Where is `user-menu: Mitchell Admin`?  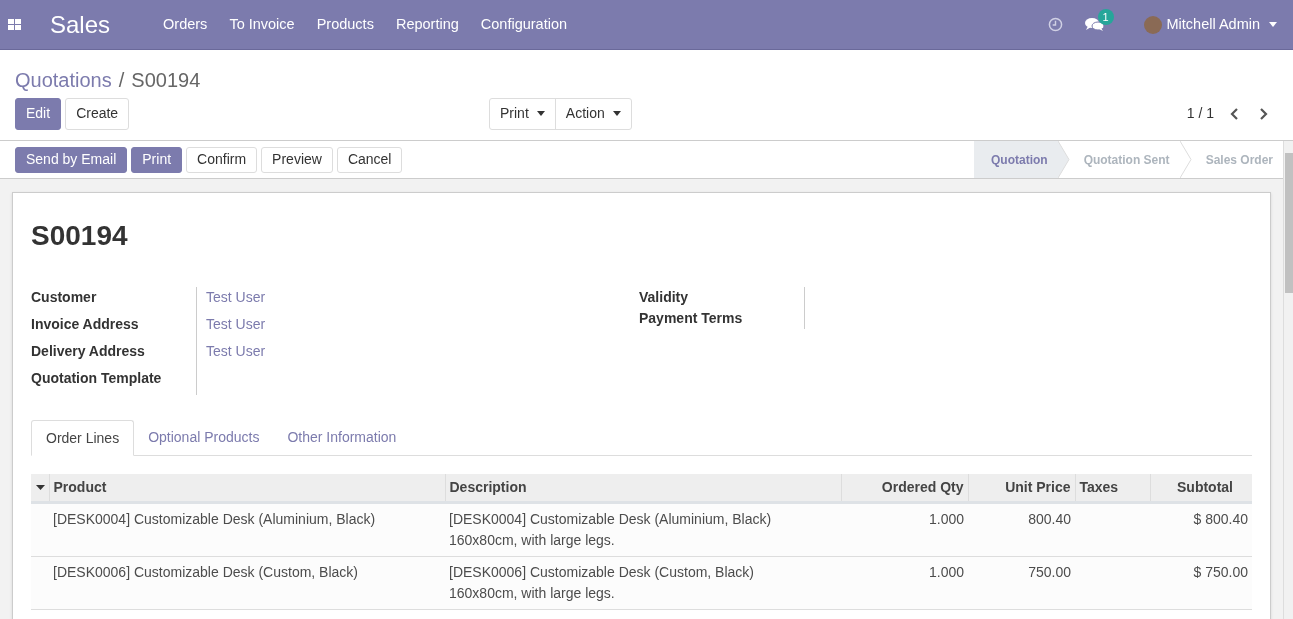 user-menu: Mitchell Admin is located at coordinates (1210, 24).